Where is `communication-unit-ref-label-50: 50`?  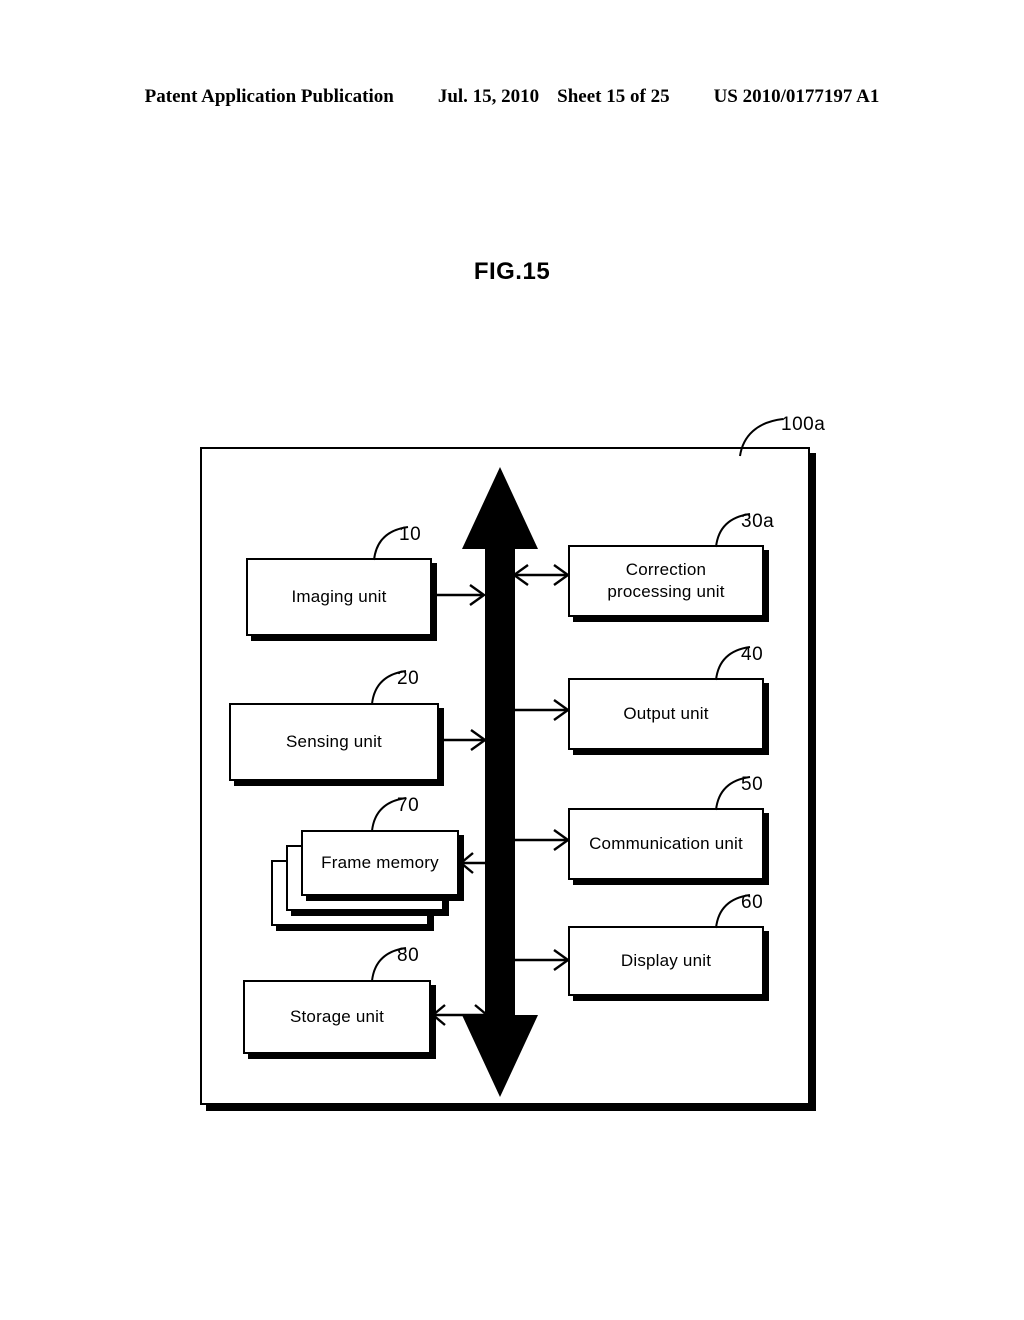
communication-unit-ref-label-50: 50 is located at coordinates (752, 784).